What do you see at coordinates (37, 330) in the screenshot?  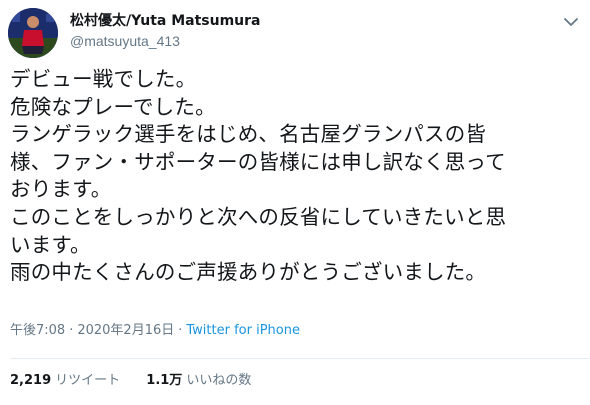 I see `tweet-time: 午後7:08` at bounding box center [37, 330].